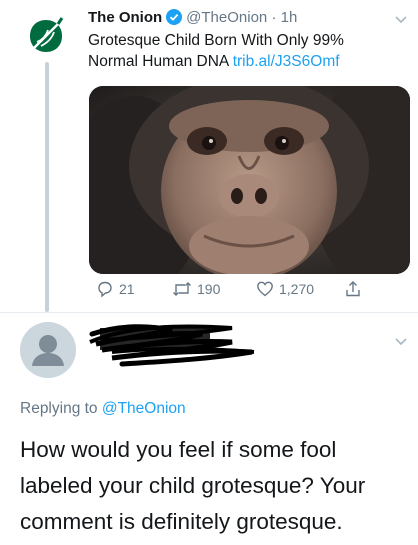  What do you see at coordinates (105, 289) in the screenshot?
I see `reply-icon` at bounding box center [105, 289].